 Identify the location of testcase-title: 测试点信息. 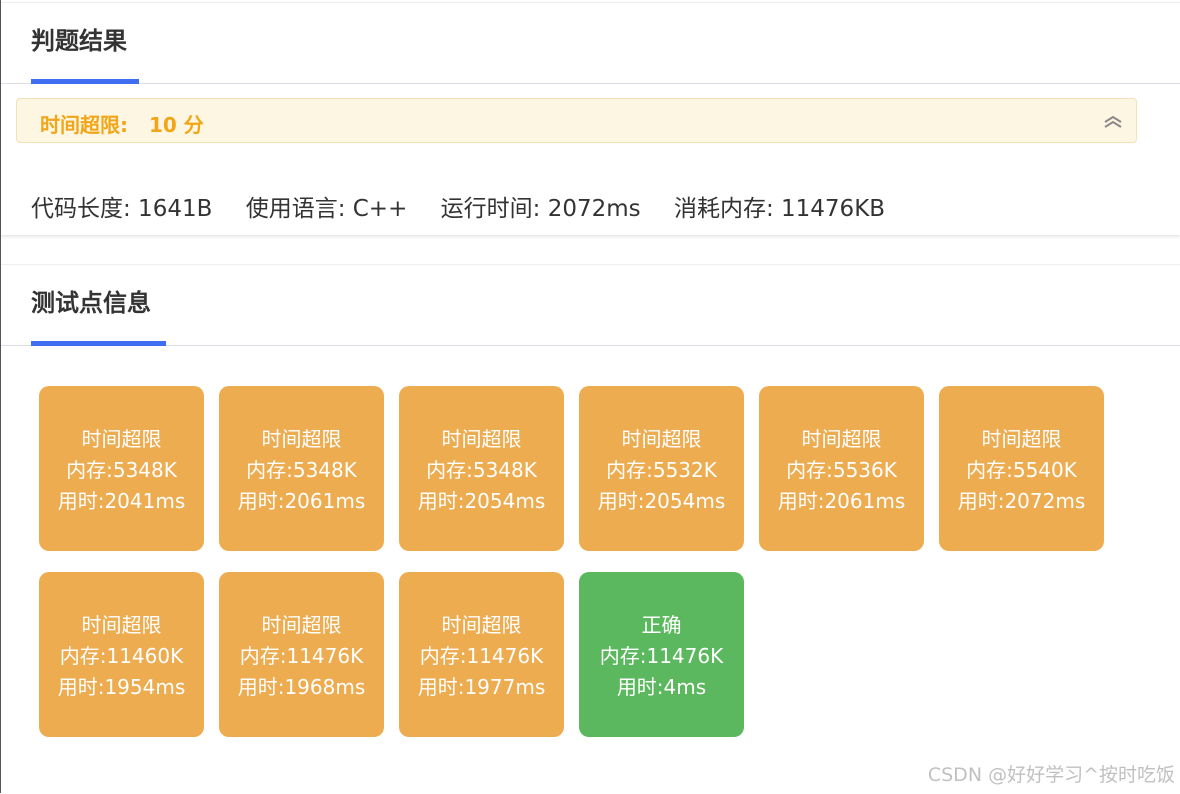
(91, 303).